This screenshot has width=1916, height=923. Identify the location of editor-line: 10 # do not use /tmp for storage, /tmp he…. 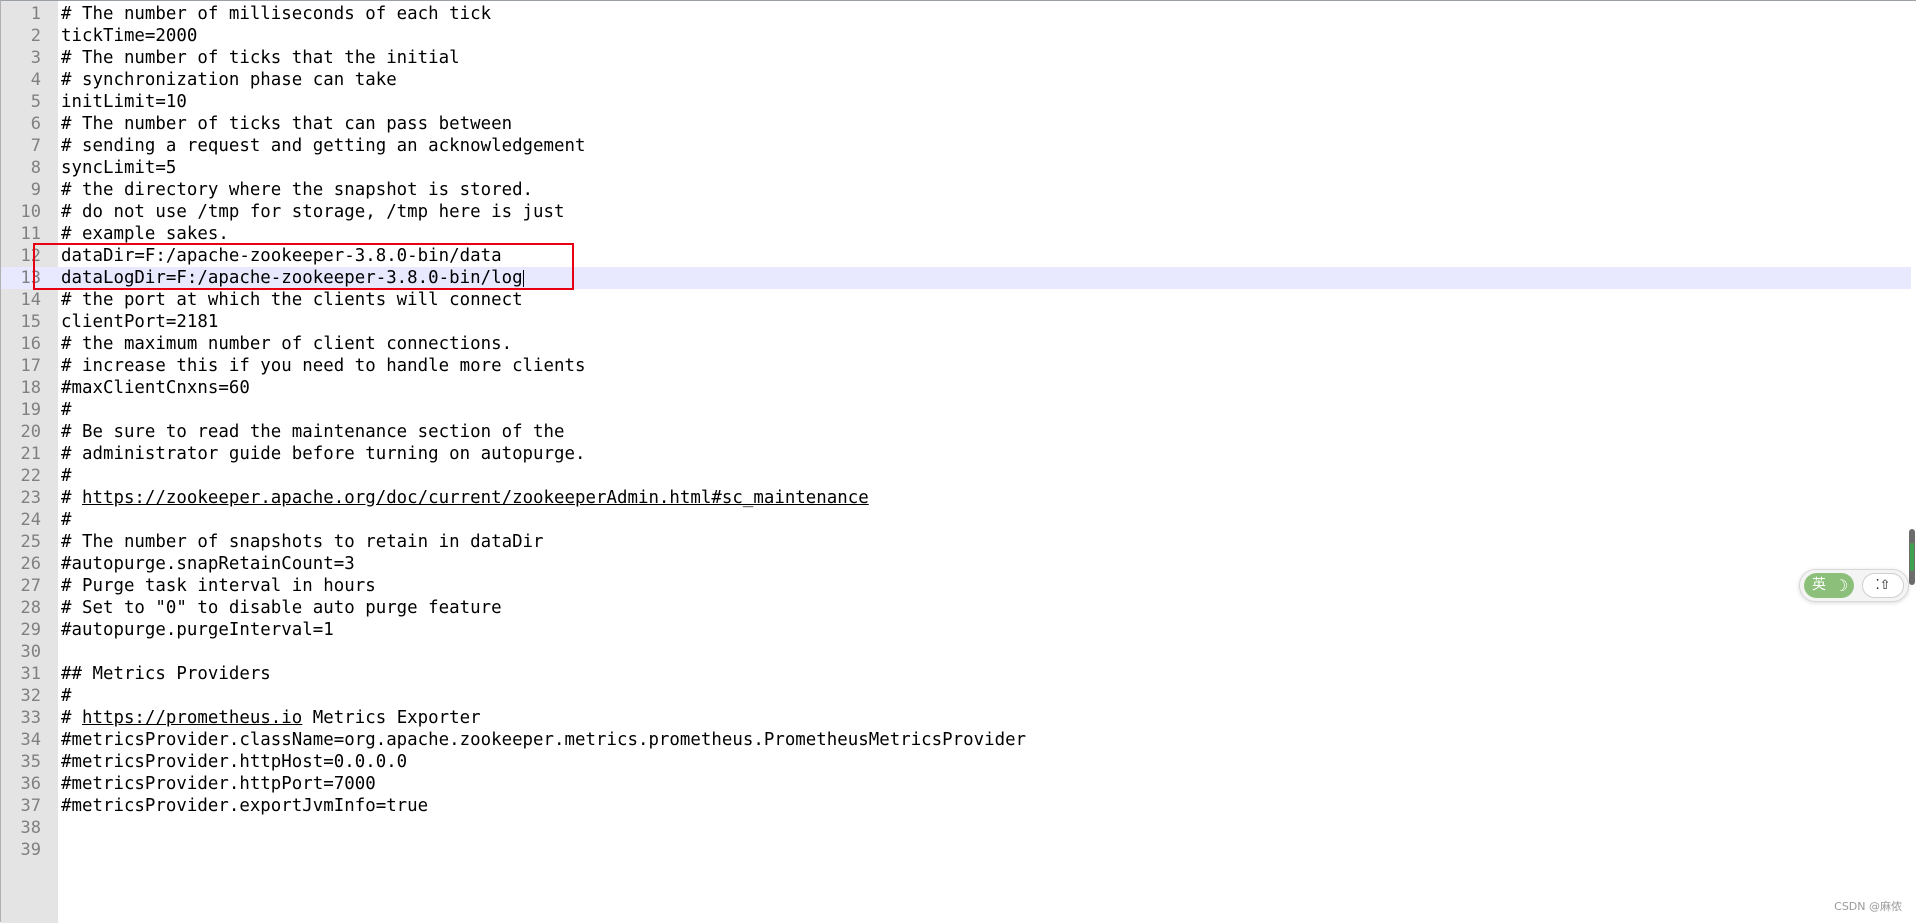
(956, 212).